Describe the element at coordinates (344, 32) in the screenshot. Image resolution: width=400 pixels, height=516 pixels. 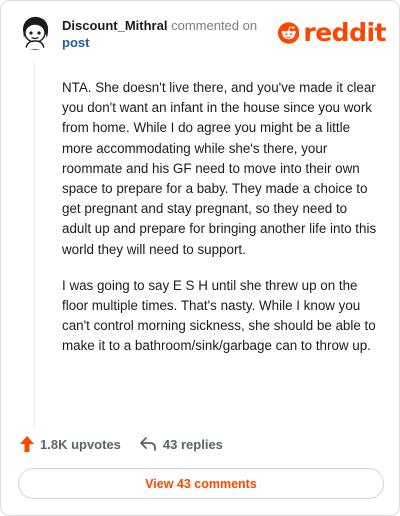
I see `reddit-wordmark: reddit` at that location.